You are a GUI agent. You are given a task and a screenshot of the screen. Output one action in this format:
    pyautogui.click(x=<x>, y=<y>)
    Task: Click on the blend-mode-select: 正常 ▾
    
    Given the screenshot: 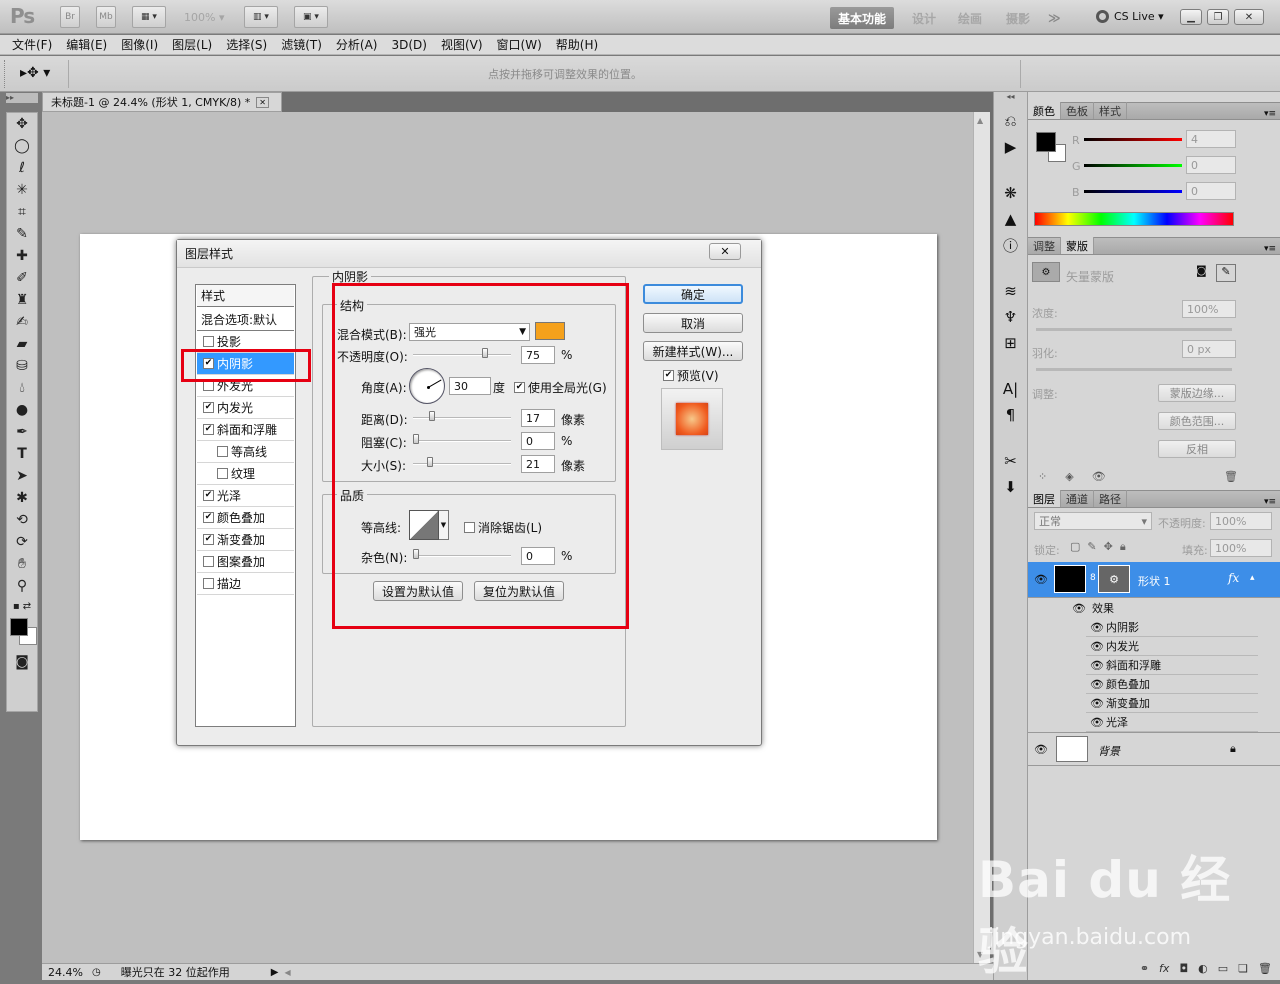 What is the action you would take?
    pyautogui.click(x=1093, y=521)
    